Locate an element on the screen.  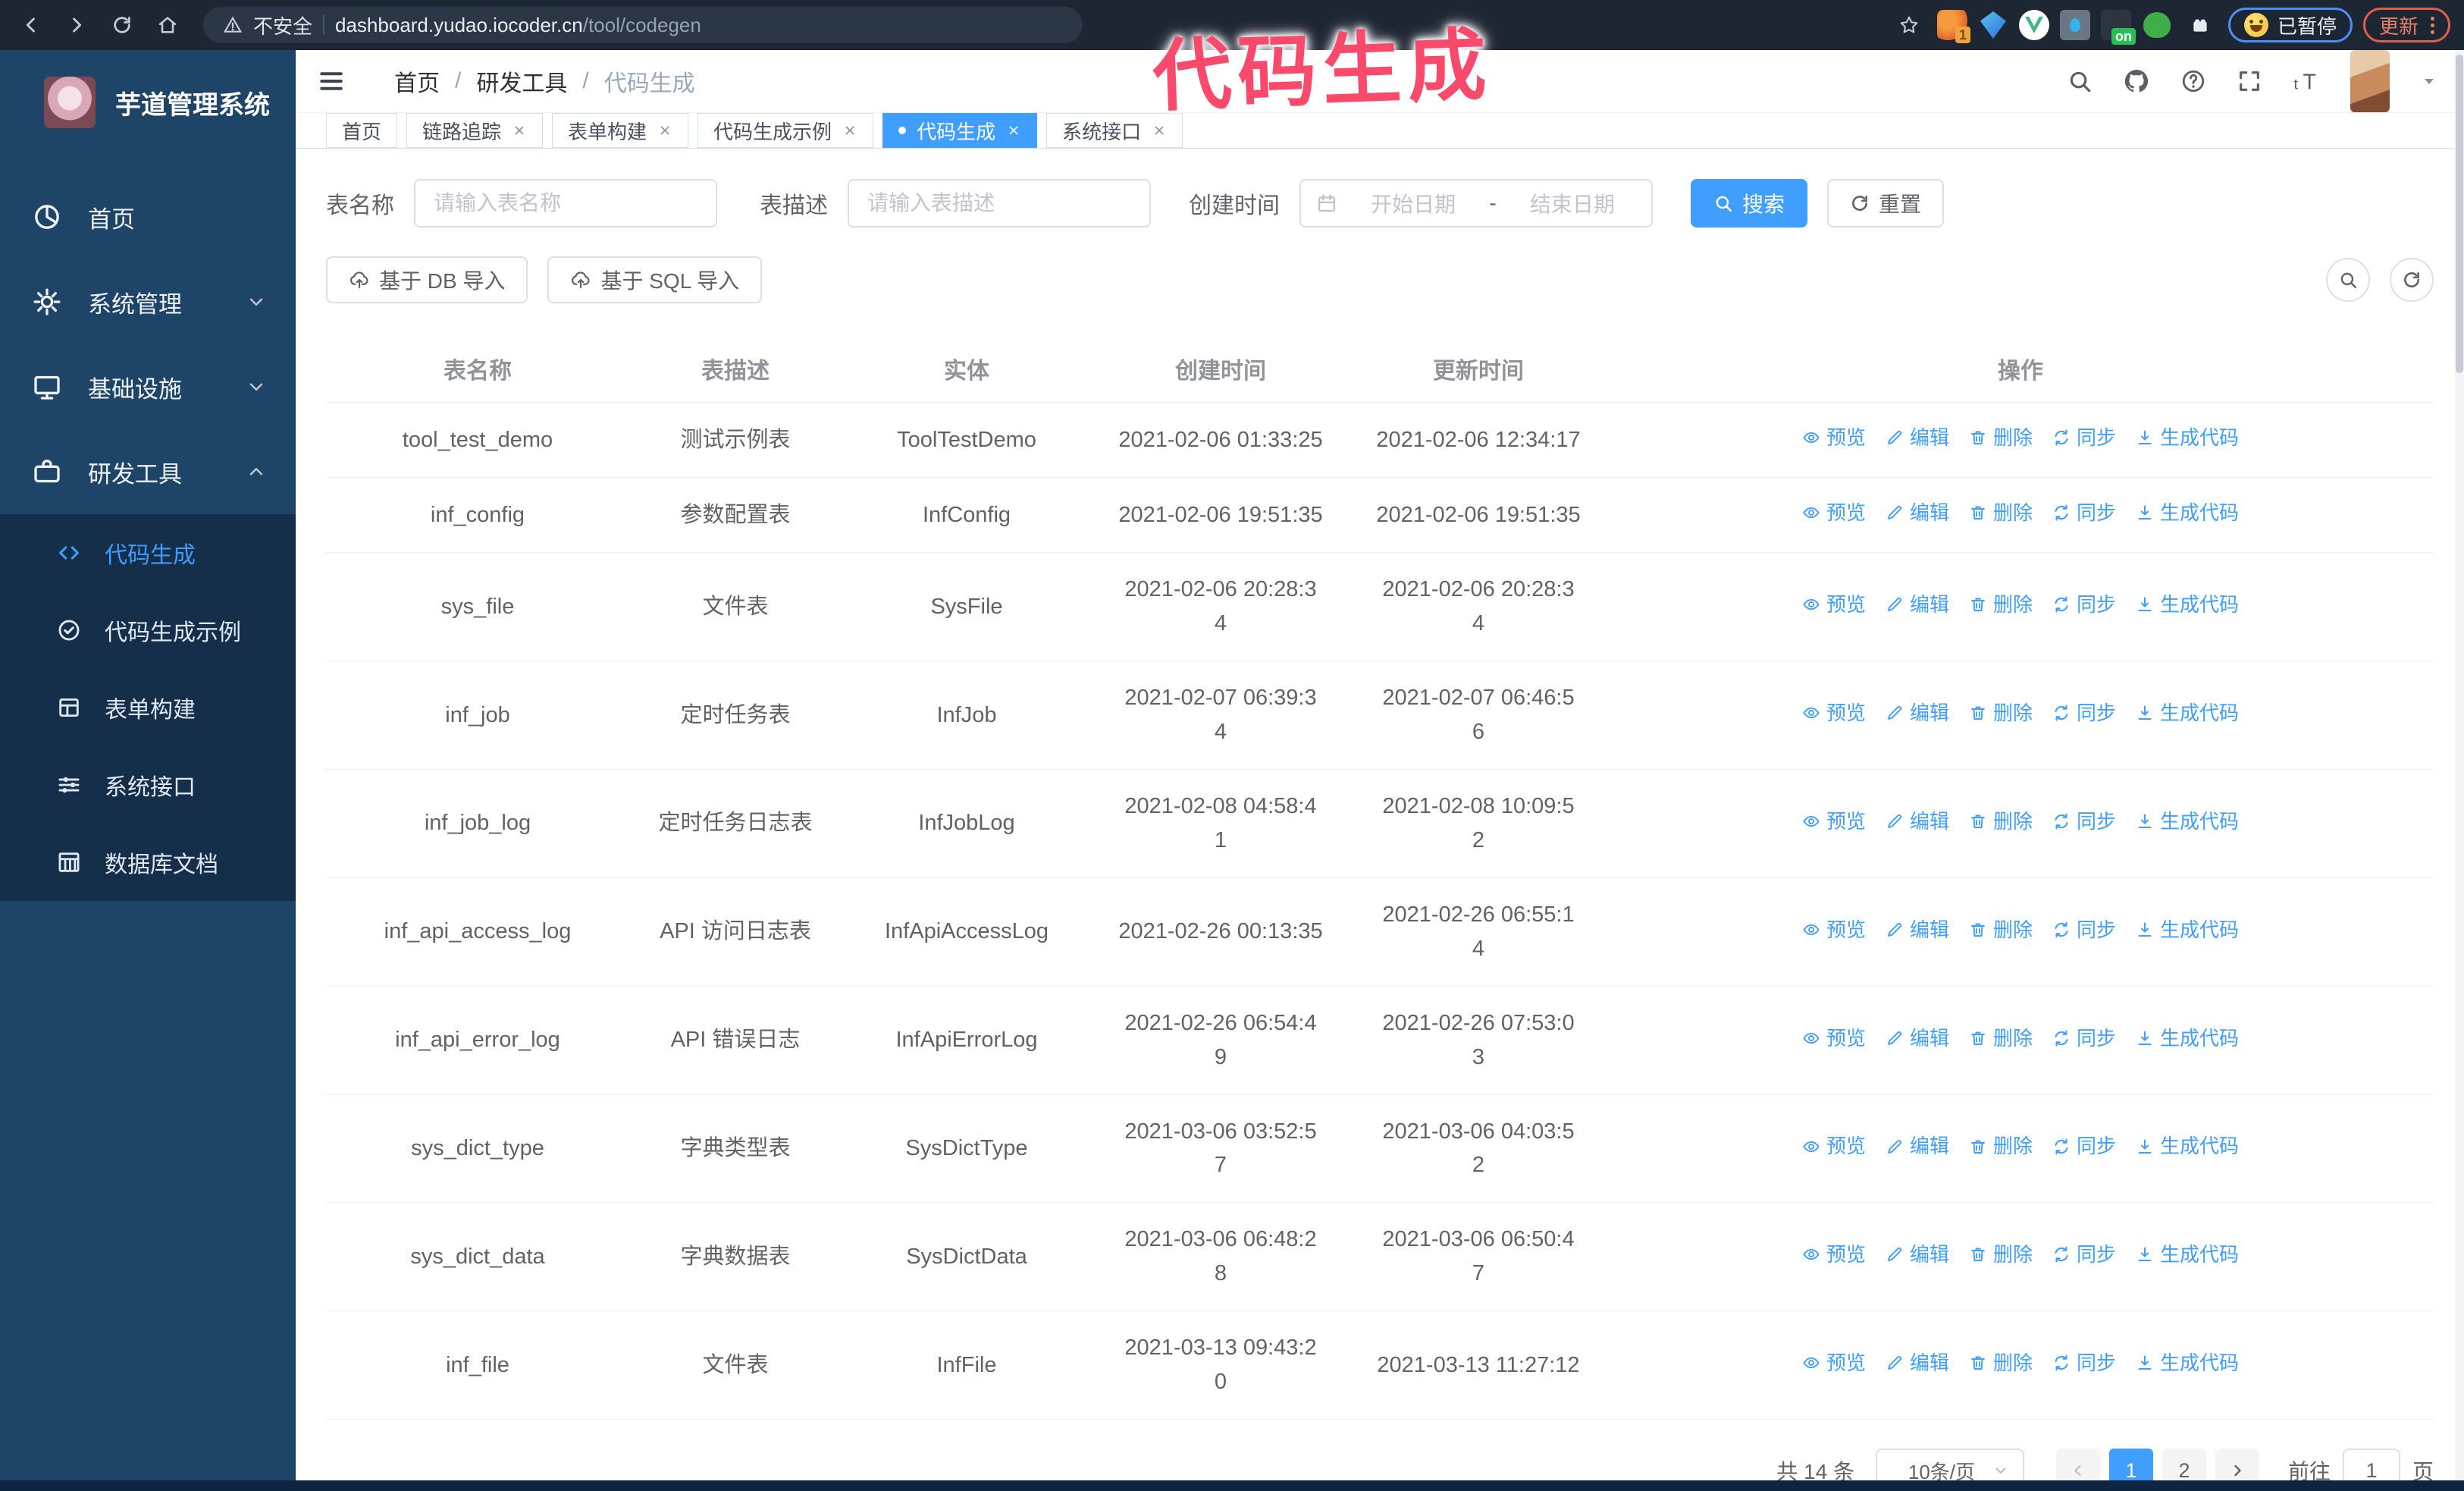
sidebar-item-system-management: 系统管理 is located at coordinates (148, 301).